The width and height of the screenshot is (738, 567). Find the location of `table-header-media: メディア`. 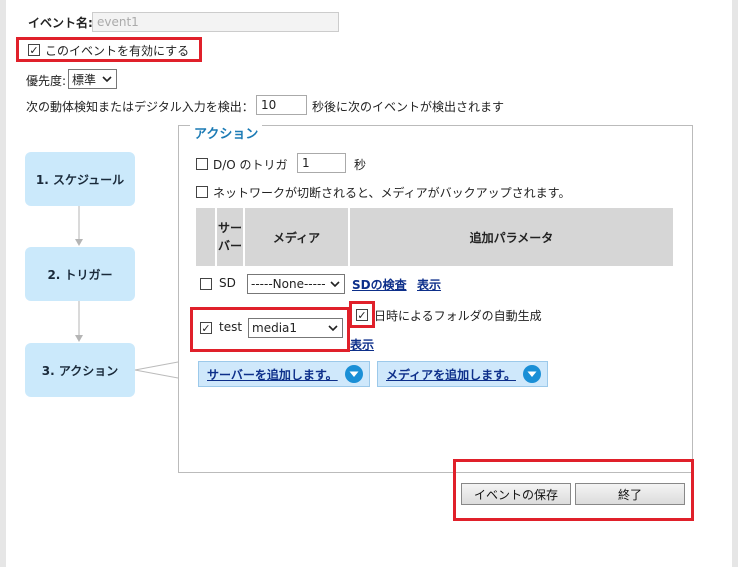

table-header-media: メディア is located at coordinates (296, 237).